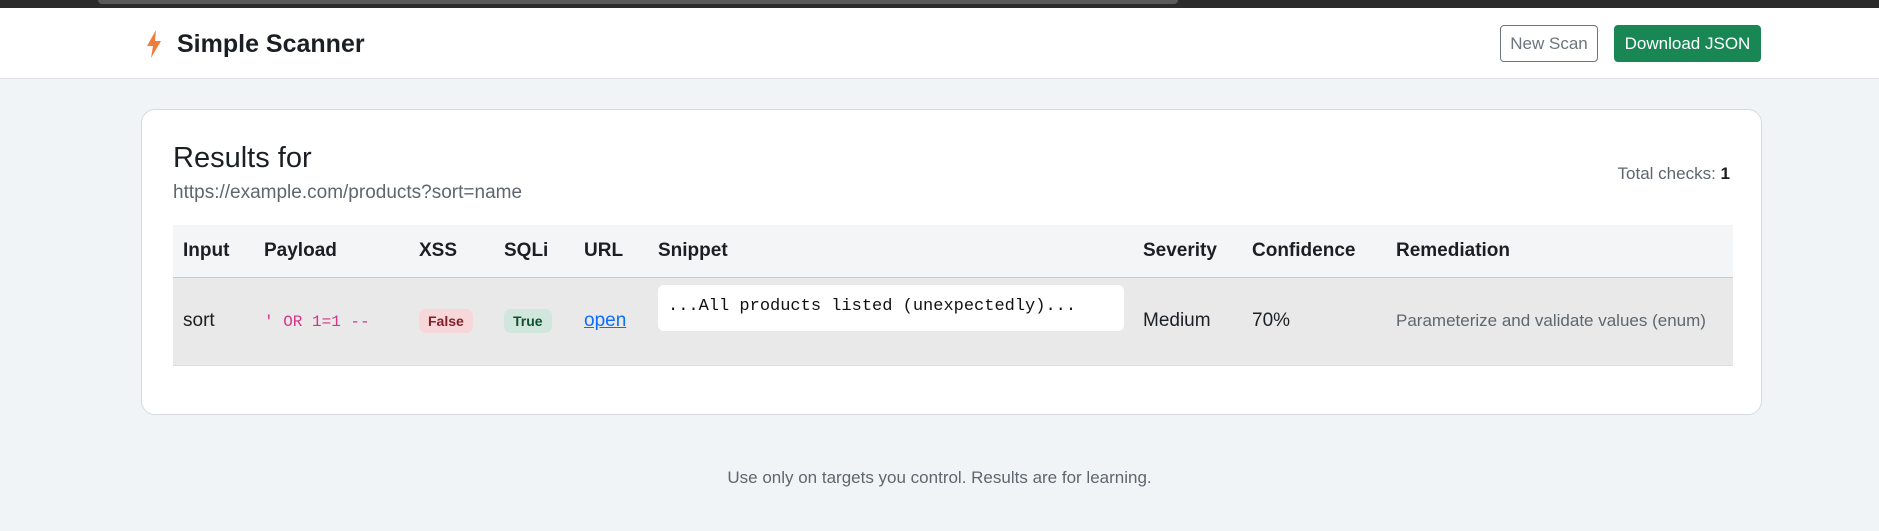  I want to click on total-checks-label: Total checks:, so click(1666, 173).